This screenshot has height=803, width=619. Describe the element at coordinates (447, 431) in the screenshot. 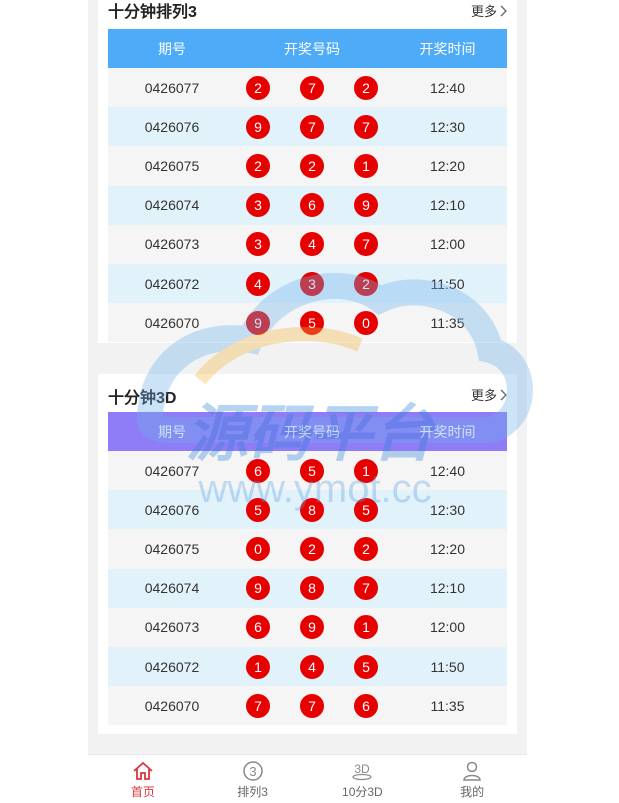

I see `column-time: 开奖时间` at that location.